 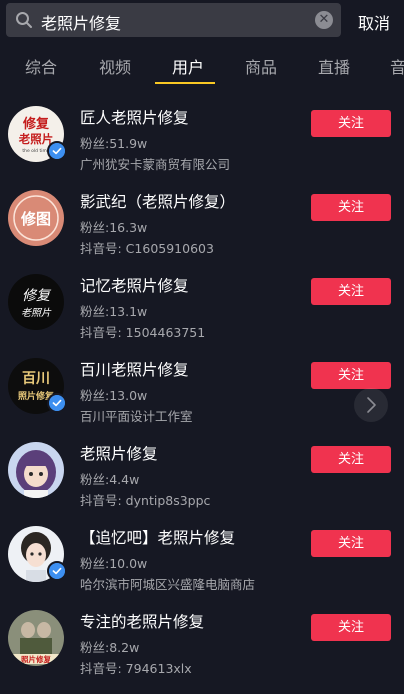 What do you see at coordinates (24, 20) in the screenshot?
I see `search-icon` at bounding box center [24, 20].